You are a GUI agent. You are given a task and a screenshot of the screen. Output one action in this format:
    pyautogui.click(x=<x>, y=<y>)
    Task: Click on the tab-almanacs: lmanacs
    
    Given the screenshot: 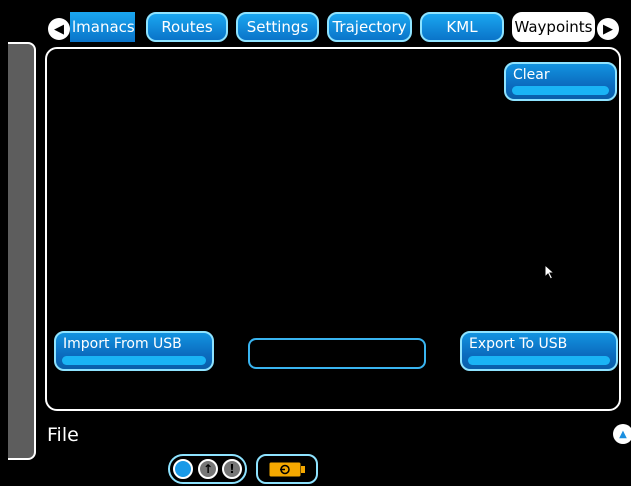 What is the action you would take?
    pyautogui.click(x=102, y=27)
    